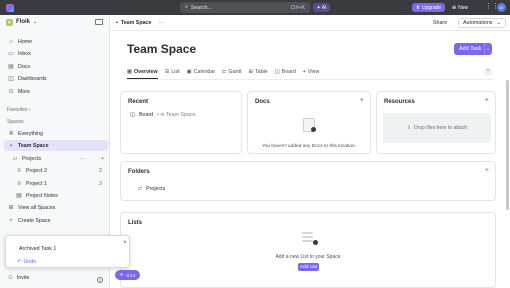 Image resolution: width=510 pixels, height=288 pixels. What do you see at coordinates (19, 262) in the screenshot?
I see `undo-icon: ↶` at bounding box center [19, 262].